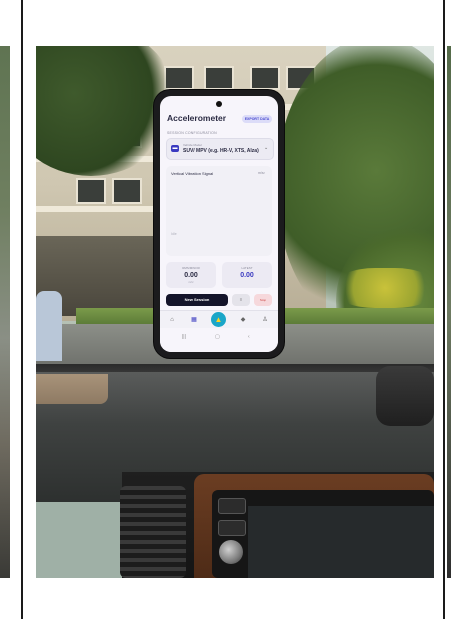  What do you see at coordinates (191, 282) in the screenshot?
I see `stat-unit: m/s²` at bounding box center [191, 282].